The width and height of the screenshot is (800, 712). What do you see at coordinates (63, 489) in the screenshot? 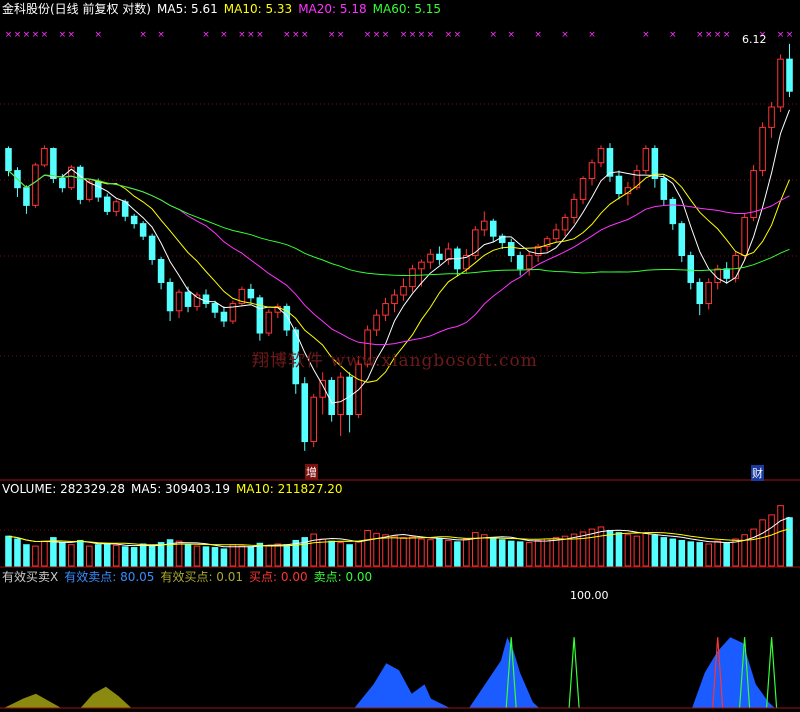
I see `vol-item-0: VOLUME: 282329.28` at bounding box center [63, 489].